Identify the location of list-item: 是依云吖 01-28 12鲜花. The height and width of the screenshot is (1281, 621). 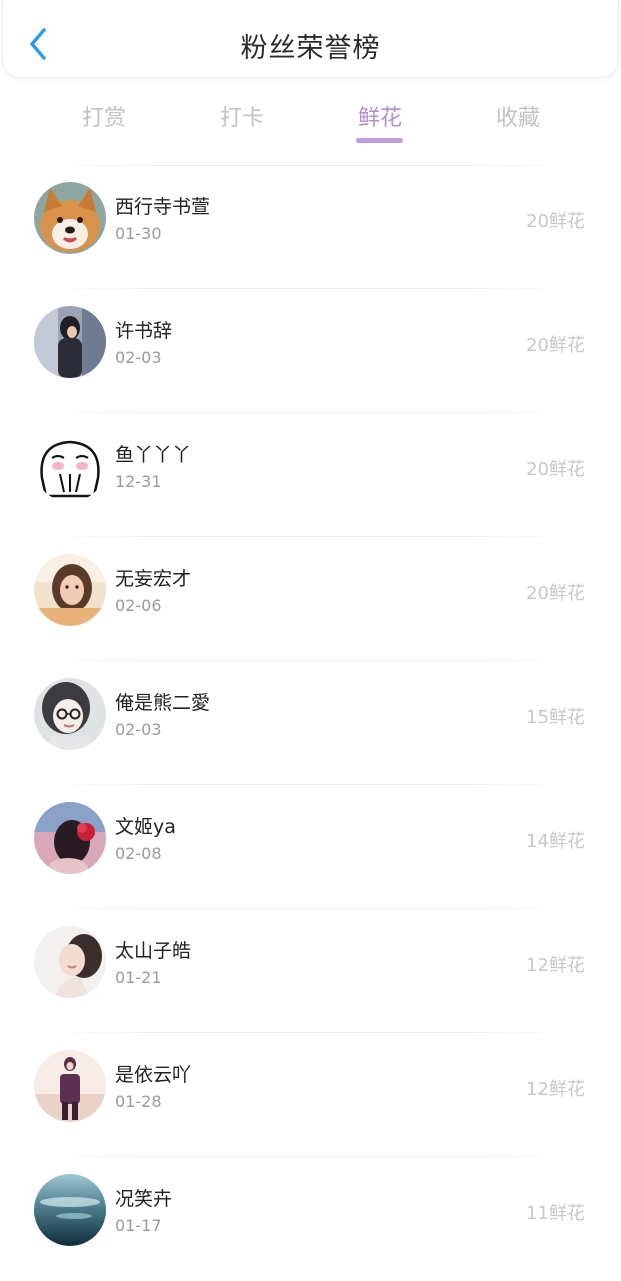
(310, 1095).